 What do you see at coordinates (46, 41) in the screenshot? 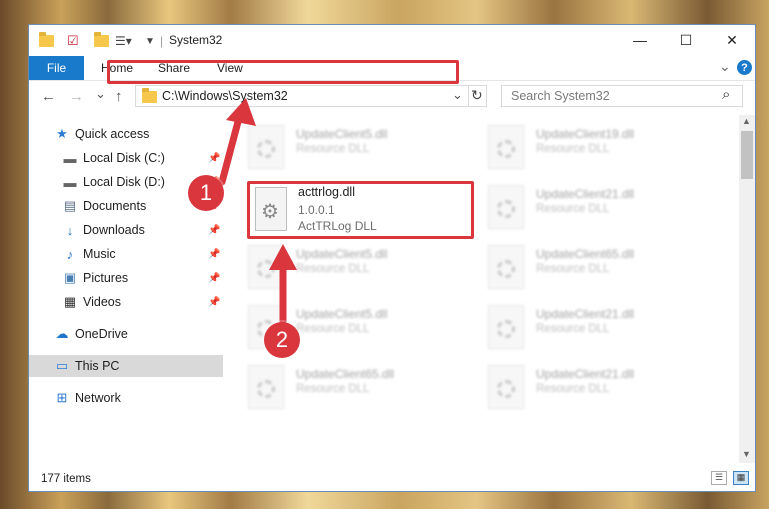
I see `folder-icon` at bounding box center [46, 41].